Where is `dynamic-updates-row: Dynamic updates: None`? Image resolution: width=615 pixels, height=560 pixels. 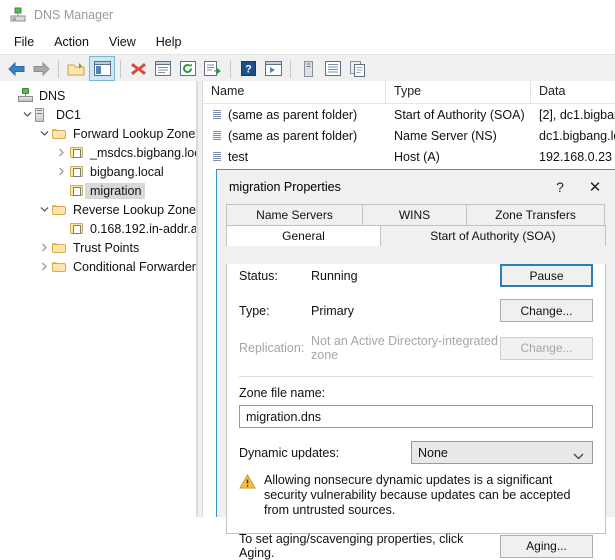 dynamic-updates-row: Dynamic updates: None is located at coordinates (416, 452).